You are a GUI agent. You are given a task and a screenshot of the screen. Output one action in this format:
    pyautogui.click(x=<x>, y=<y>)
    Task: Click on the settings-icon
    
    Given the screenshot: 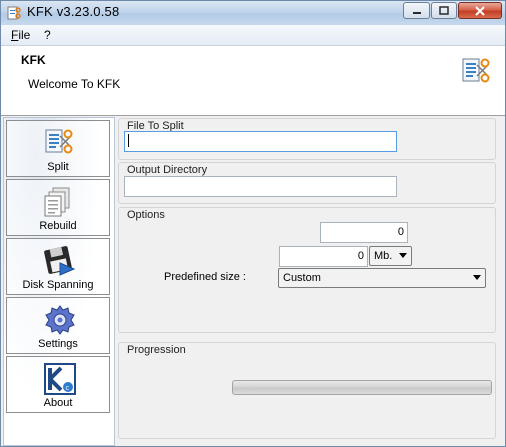 What is the action you would take?
    pyautogui.click(x=60, y=320)
    